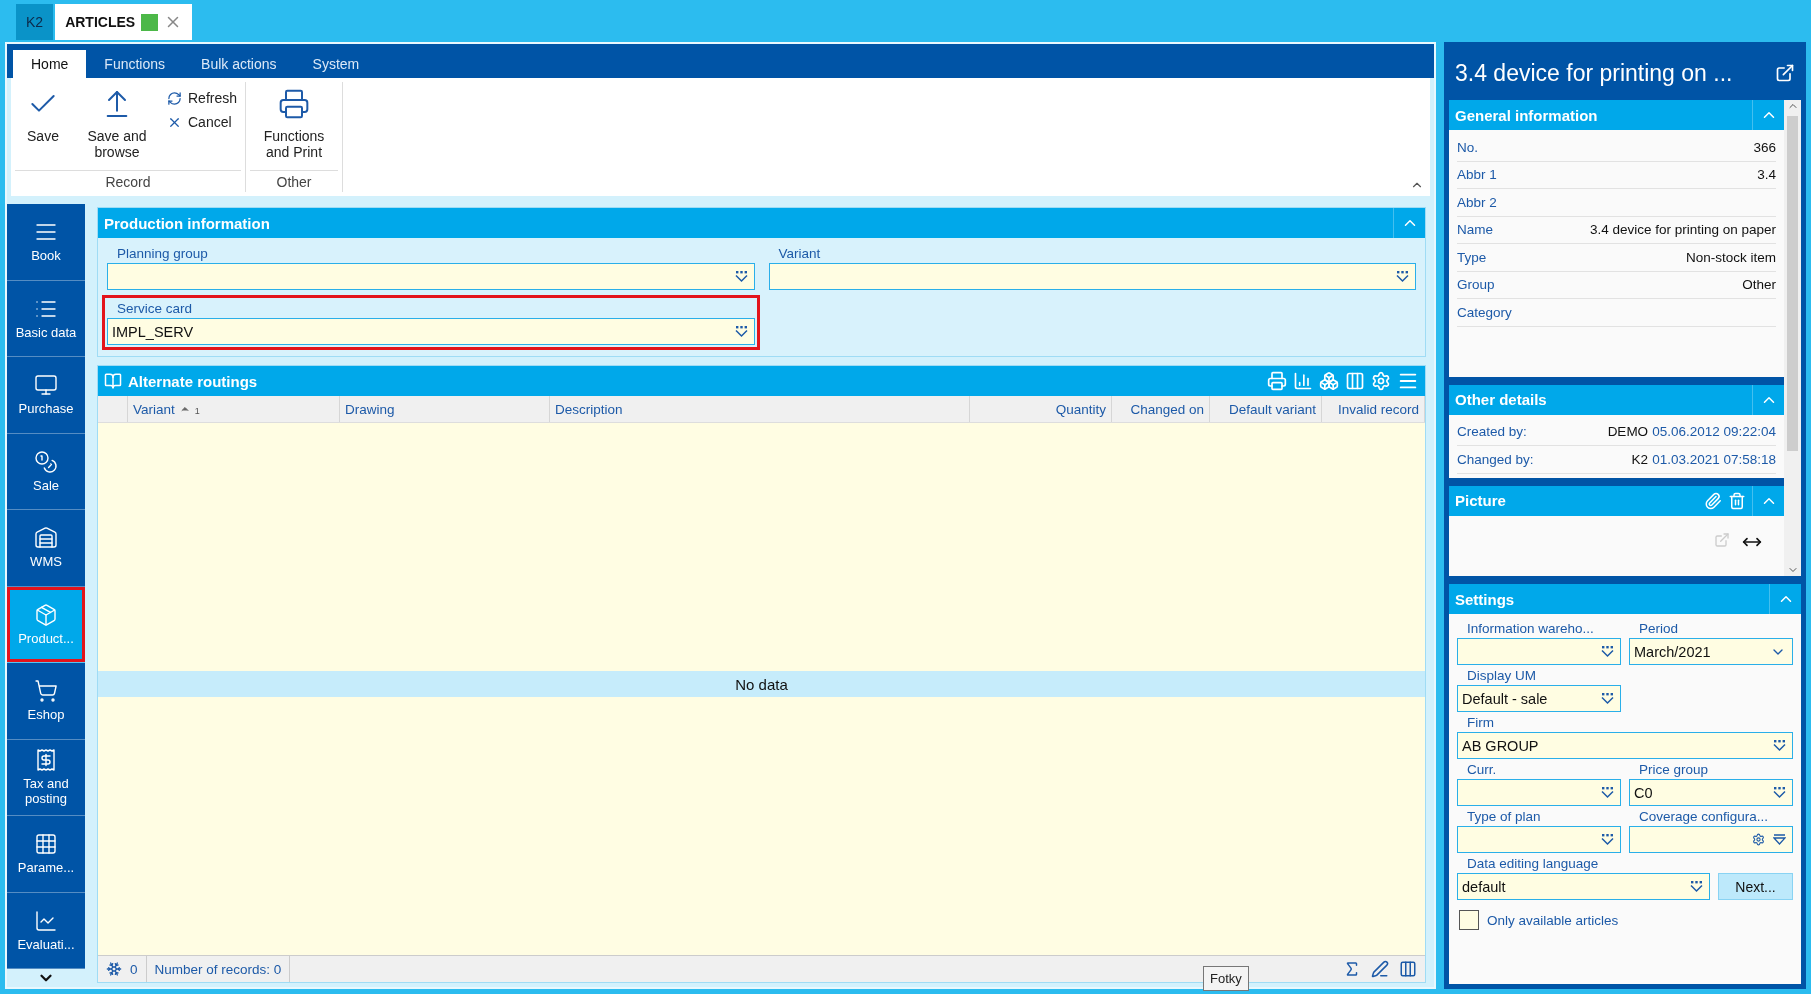  What do you see at coordinates (46, 471) in the screenshot?
I see `sidebar-item: Sale` at bounding box center [46, 471].